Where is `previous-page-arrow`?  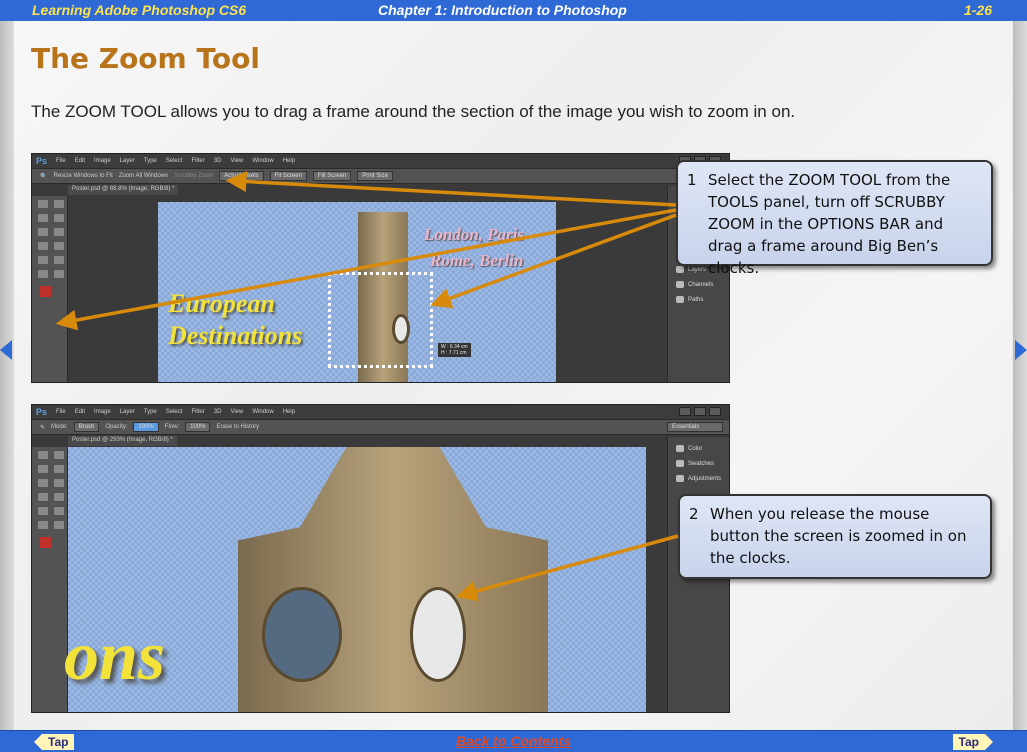
previous-page-arrow is located at coordinates (6, 350).